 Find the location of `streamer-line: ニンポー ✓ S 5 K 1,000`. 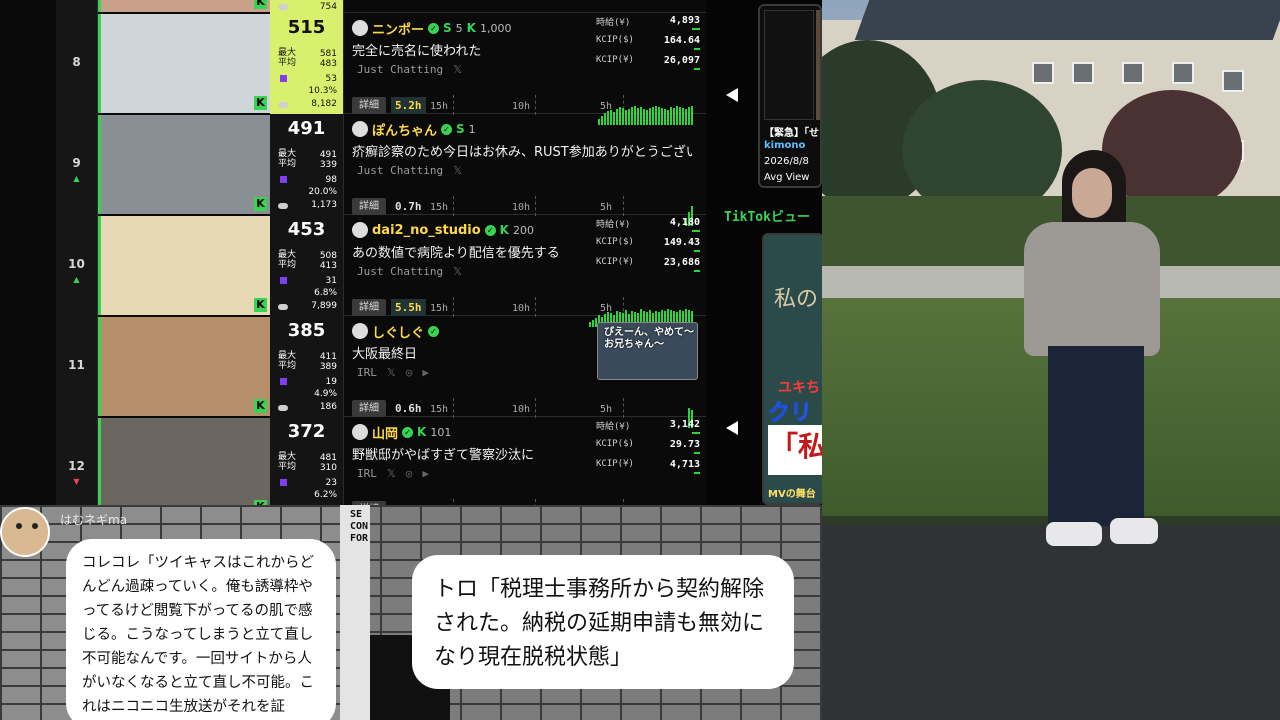

streamer-line: ニンポー ✓ S 5 K 1,000 is located at coordinates (432, 28).